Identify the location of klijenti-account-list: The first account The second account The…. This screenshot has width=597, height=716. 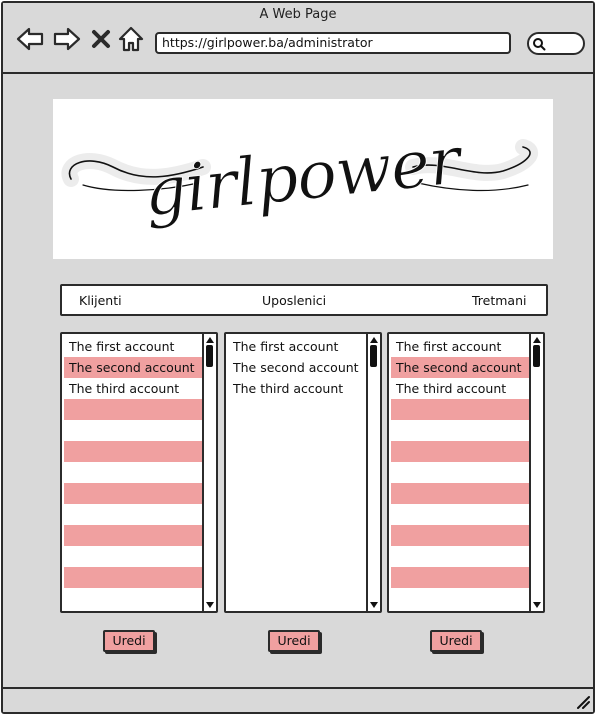
(139, 472).